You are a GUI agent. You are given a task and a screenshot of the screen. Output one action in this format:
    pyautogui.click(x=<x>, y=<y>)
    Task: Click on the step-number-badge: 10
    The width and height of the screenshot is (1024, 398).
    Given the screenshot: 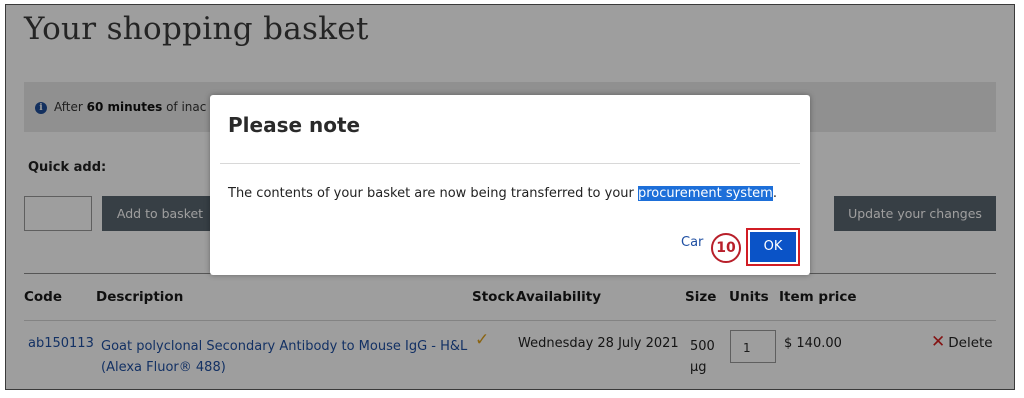 What is the action you would take?
    pyautogui.click(x=726, y=248)
    